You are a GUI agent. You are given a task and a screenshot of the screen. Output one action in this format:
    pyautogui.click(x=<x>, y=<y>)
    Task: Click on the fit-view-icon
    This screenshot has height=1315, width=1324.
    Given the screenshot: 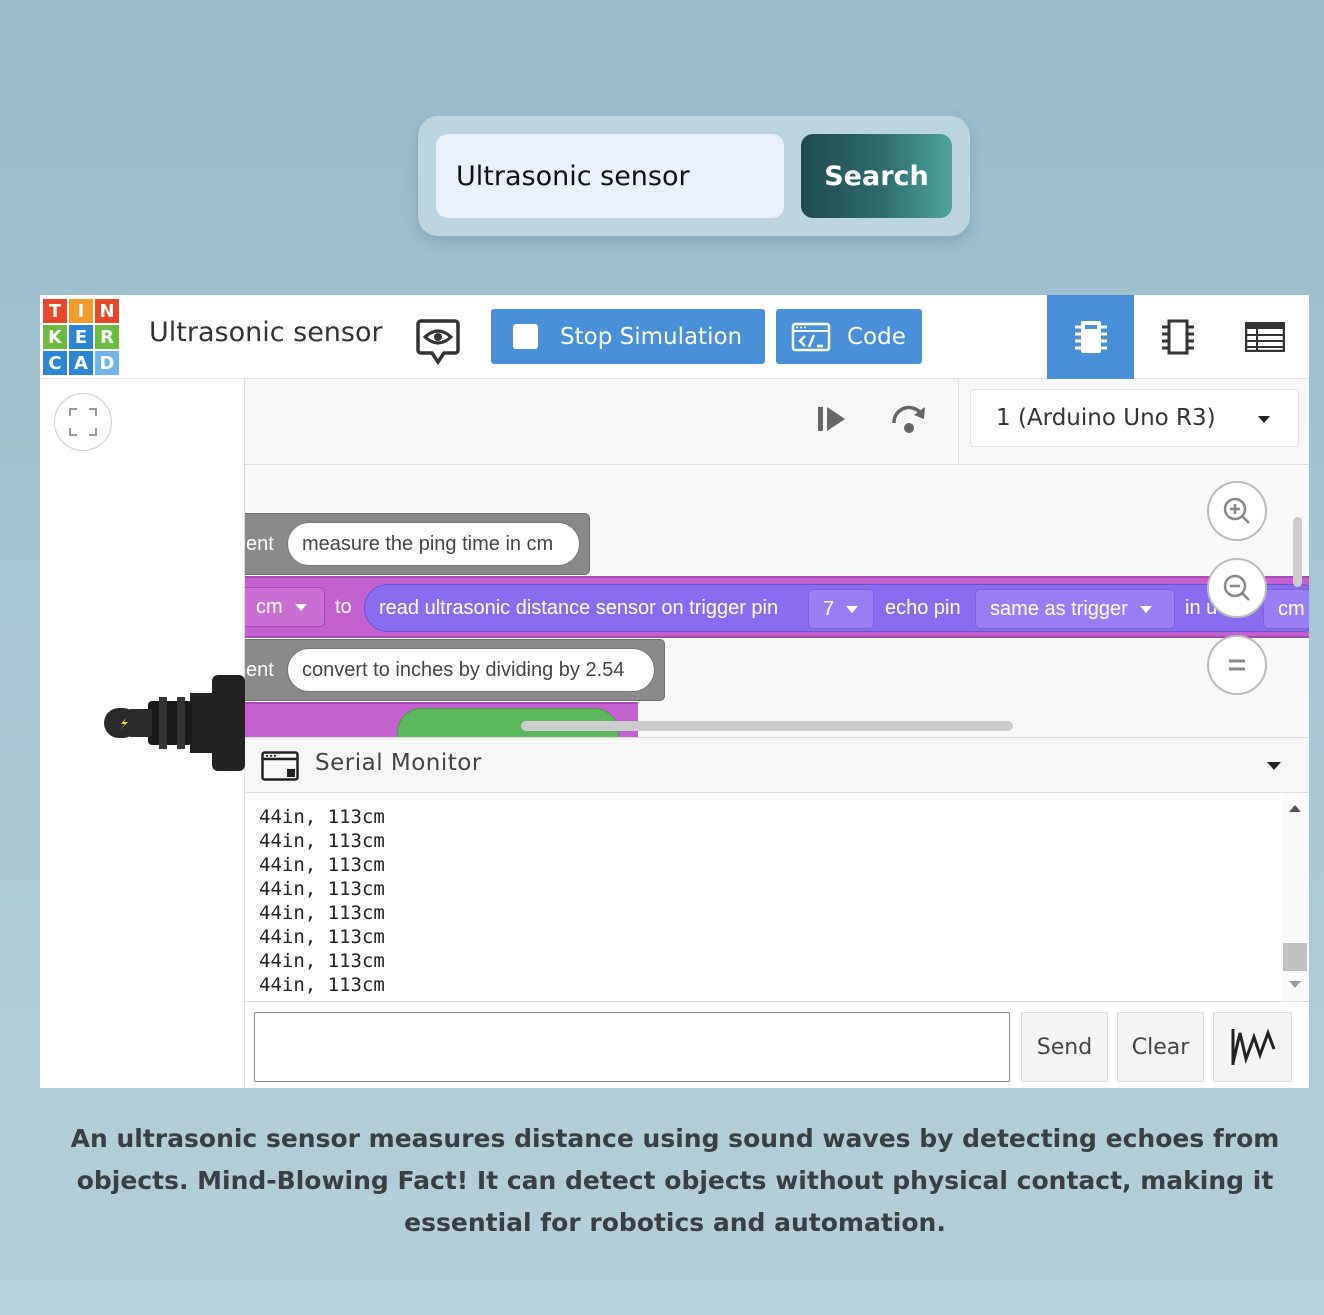 What is the action you would take?
    pyautogui.click(x=83, y=422)
    